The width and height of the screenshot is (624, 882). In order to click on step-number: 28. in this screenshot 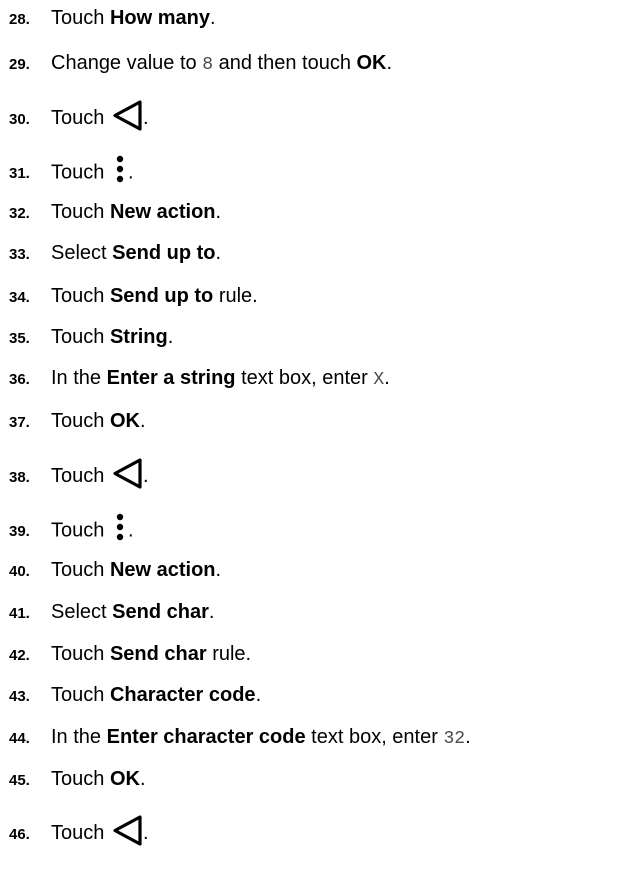, I will do `click(19, 19)`.